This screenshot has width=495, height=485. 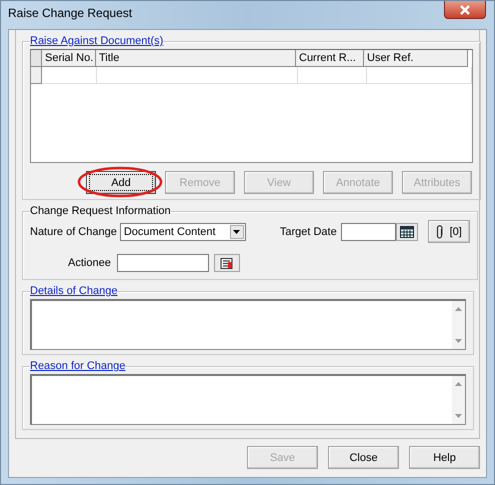 What do you see at coordinates (183, 231) in the screenshot?
I see `nature-dropdown: Document Content` at bounding box center [183, 231].